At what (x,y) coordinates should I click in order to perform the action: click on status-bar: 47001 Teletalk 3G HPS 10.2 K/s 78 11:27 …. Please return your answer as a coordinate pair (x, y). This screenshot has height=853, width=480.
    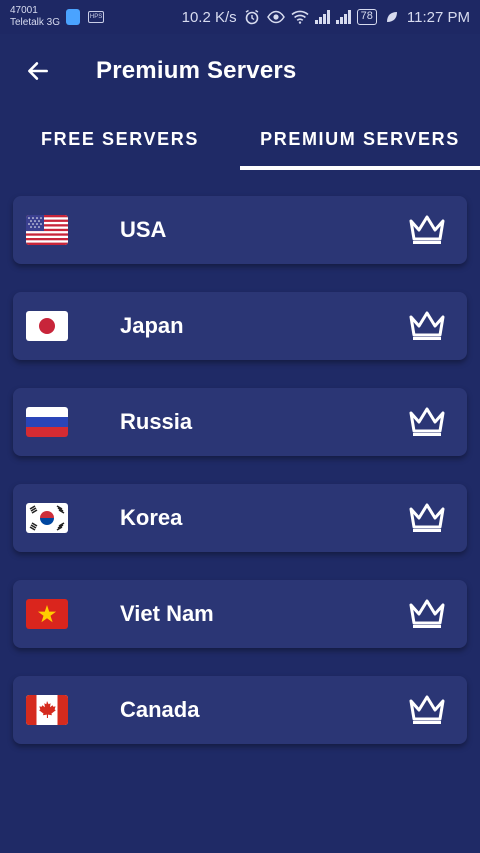
    Looking at the image, I should click on (240, 17).